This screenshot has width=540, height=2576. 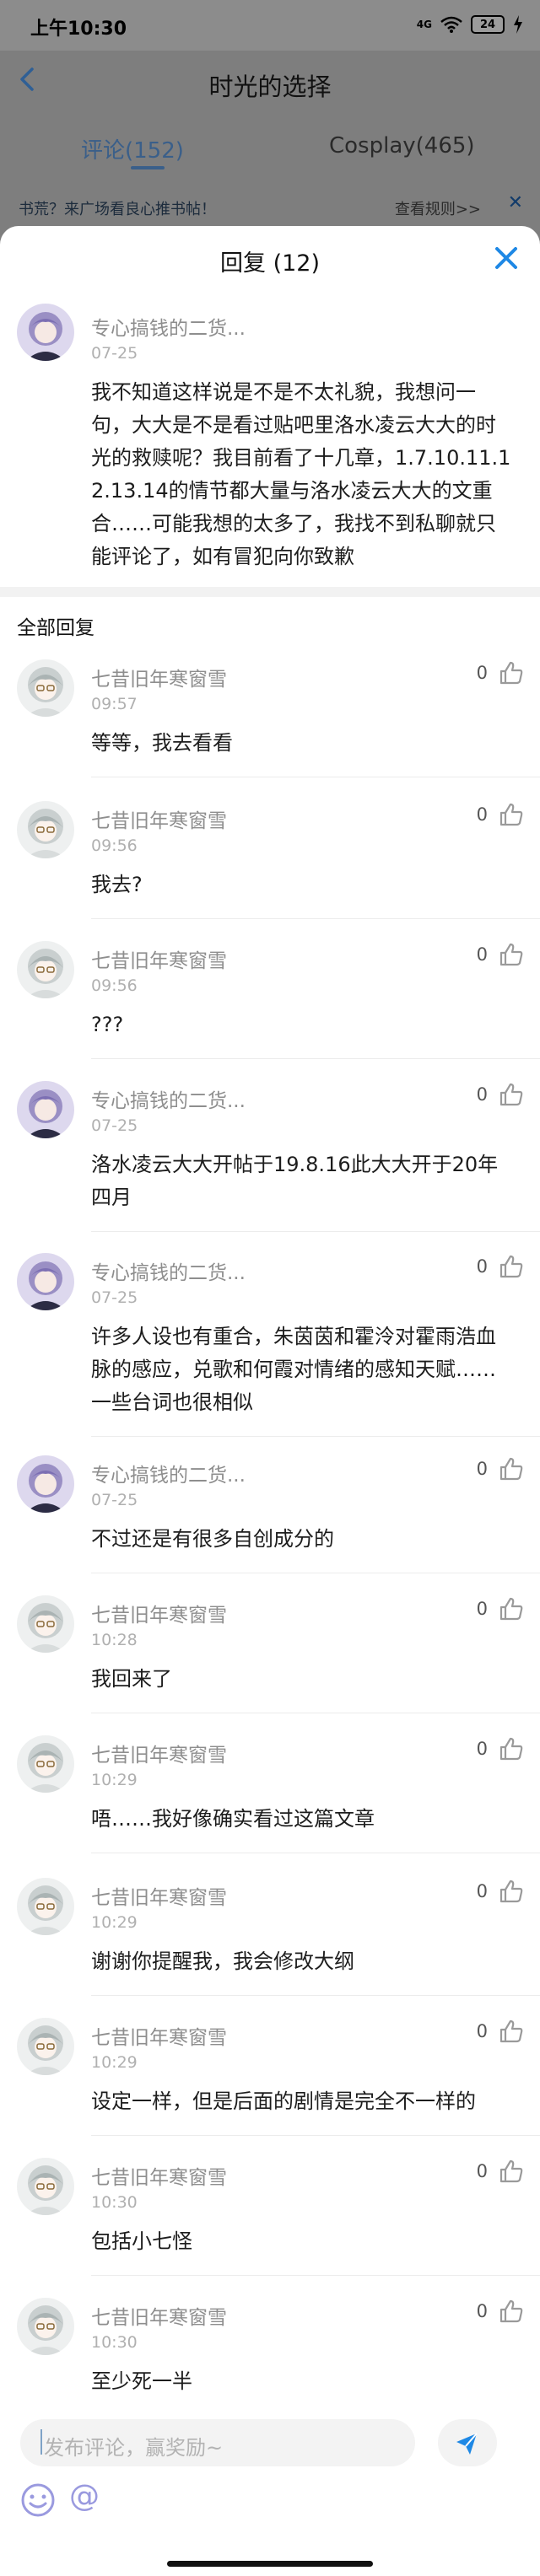 What do you see at coordinates (424, 25) in the screenshot?
I see `signal-icon: 4G` at bounding box center [424, 25].